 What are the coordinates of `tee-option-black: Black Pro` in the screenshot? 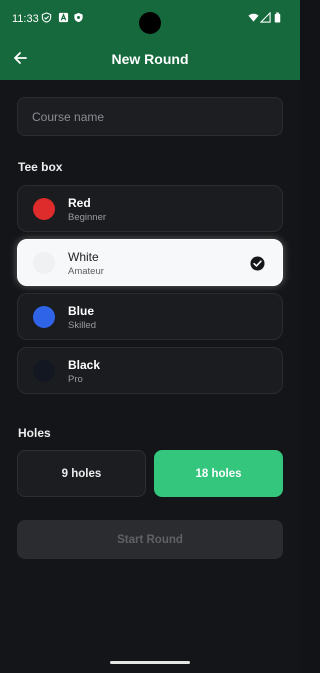 It's located at (150, 370).